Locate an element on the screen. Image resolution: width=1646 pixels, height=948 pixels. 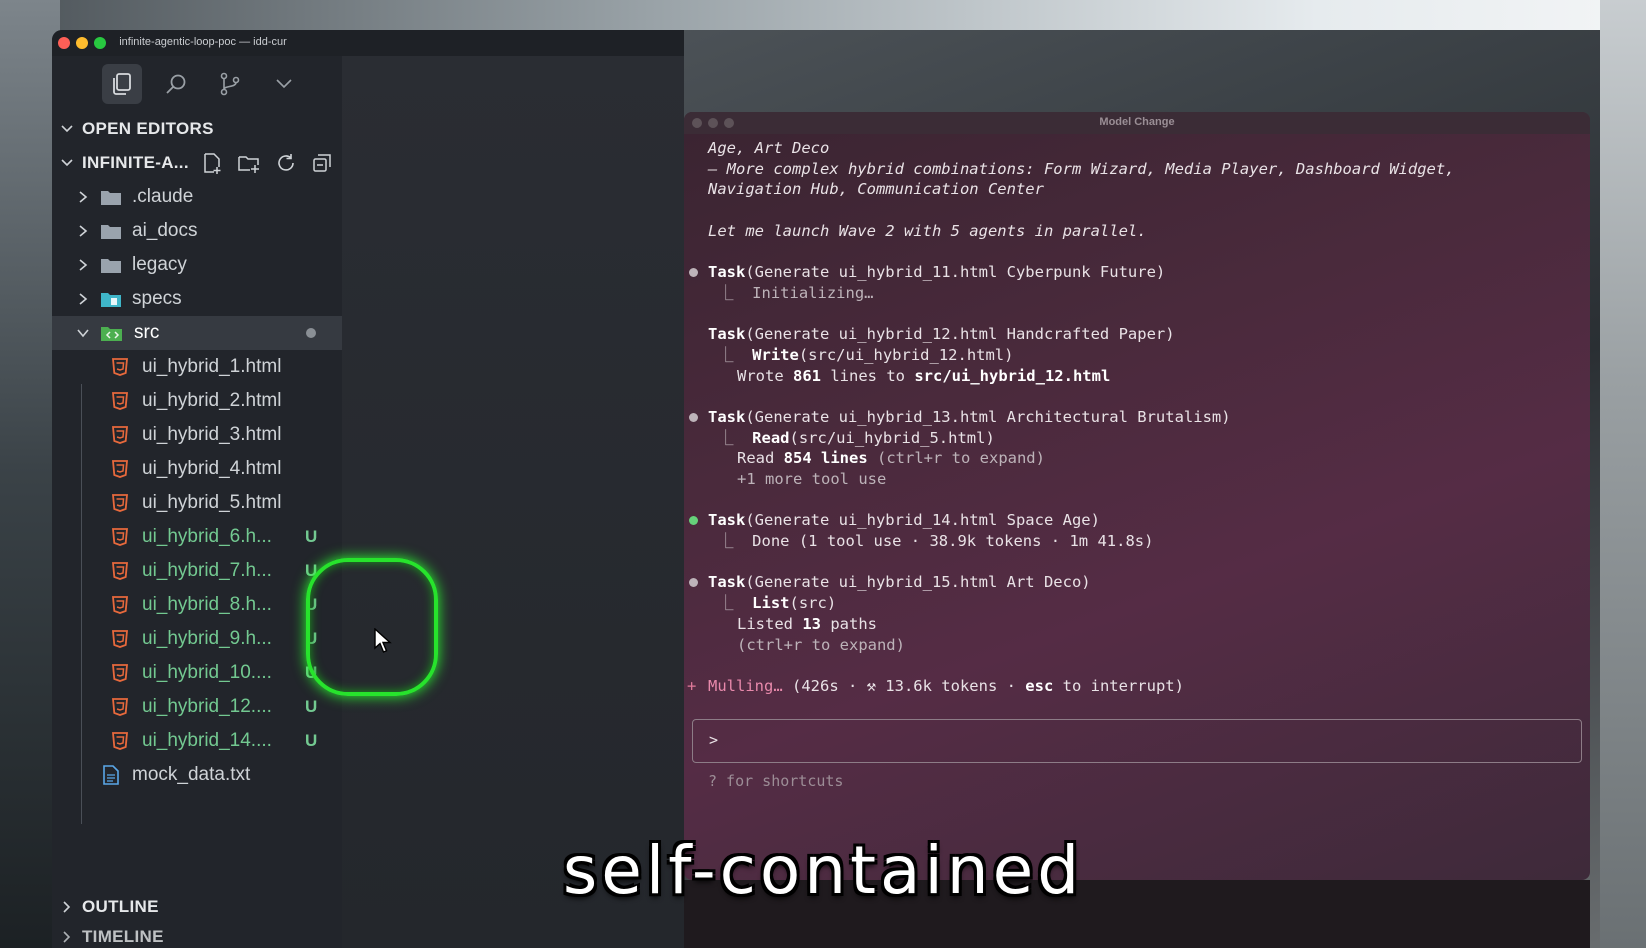
status-detail: (426s · ⚒ 13.6k tokens · is located at coordinates (904, 685).